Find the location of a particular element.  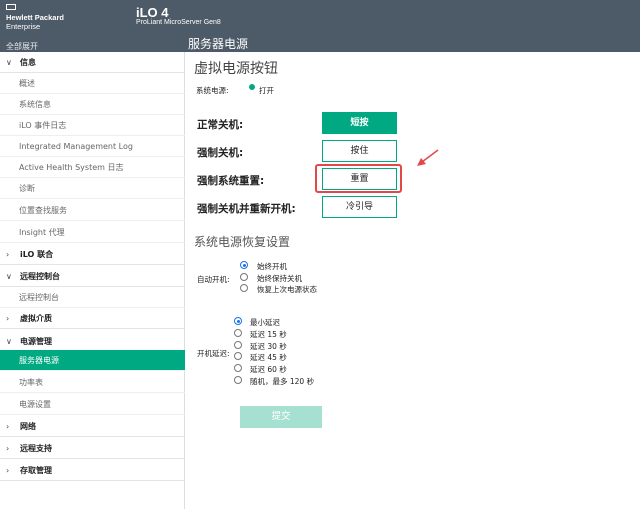

sidebar-section-remote-support: › 远程支持 is located at coordinates (92, 448).